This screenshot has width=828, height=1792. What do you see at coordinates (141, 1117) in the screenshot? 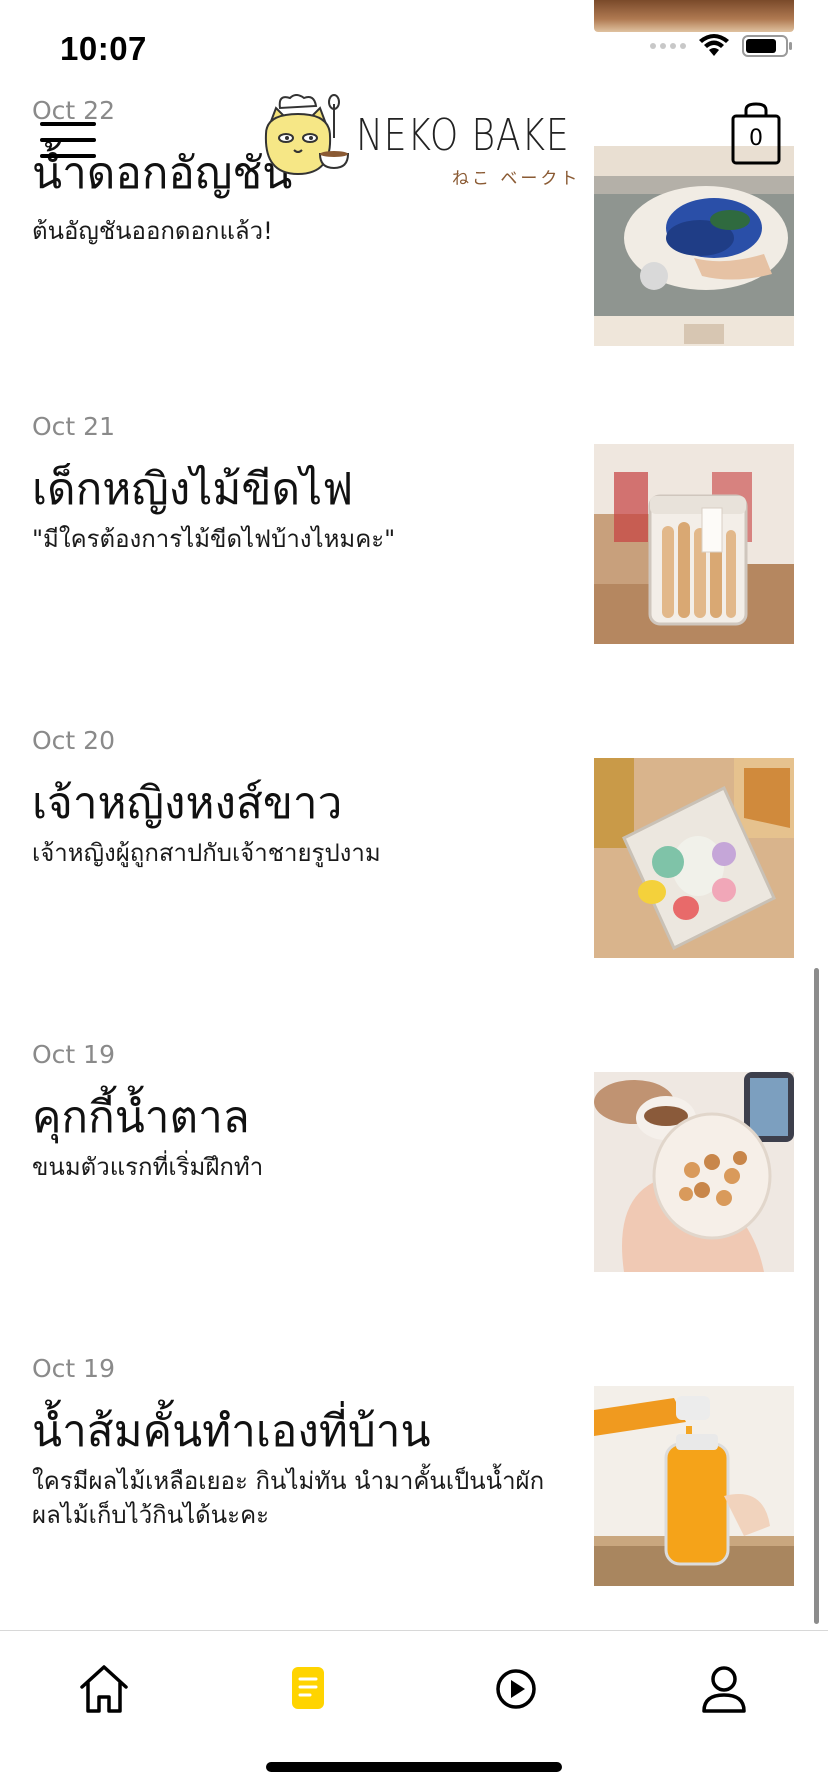
I see `article-title: คุกกี้น้ำตาล` at bounding box center [141, 1117].